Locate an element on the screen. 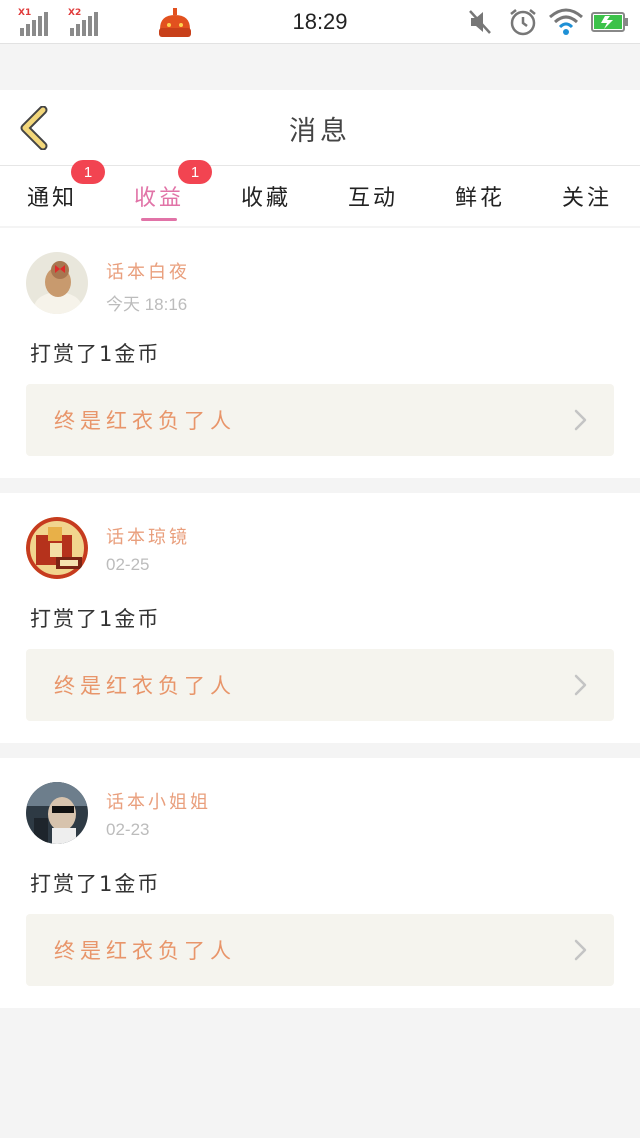  tab-flowers: 鲜花 is located at coordinates (480, 196).